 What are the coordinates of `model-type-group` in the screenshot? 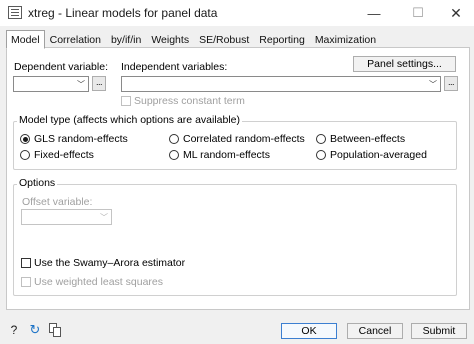 It's located at (235, 145).